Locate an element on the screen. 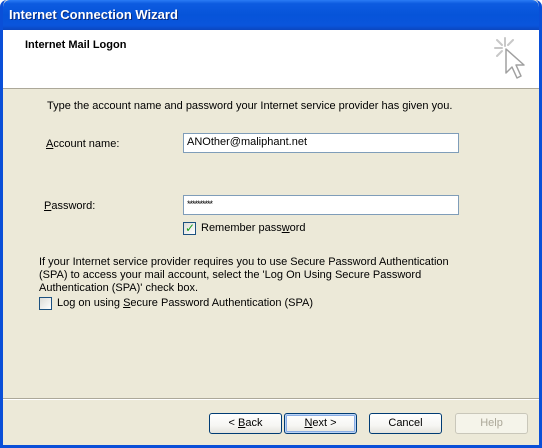 This screenshot has width=542, height=448. back-button: < Back is located at coordinates (245, 423).